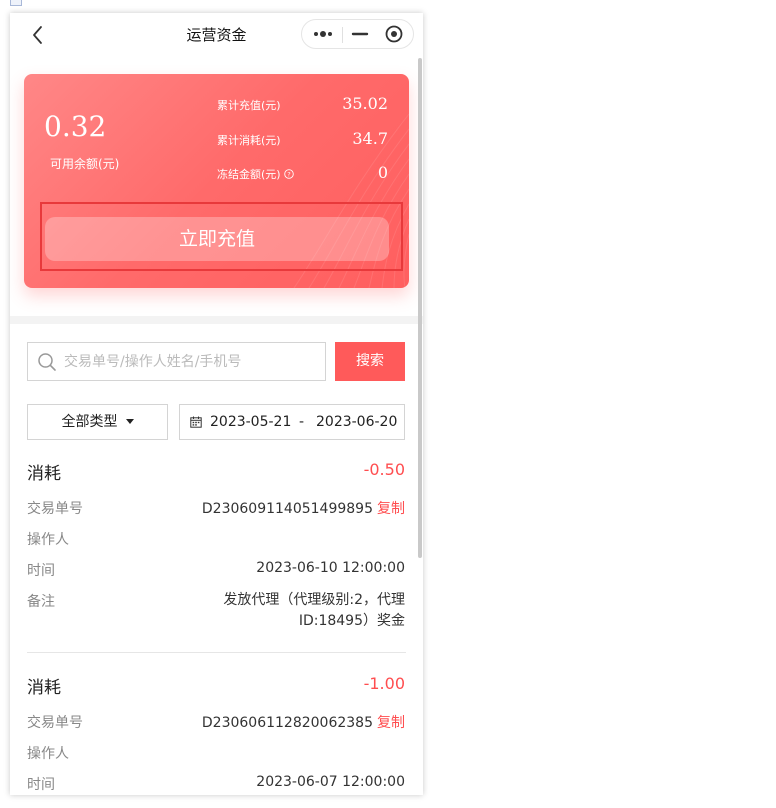  Describe the element at coordinates (47, 362) in the screenshot. I see `search-icon` at that location.